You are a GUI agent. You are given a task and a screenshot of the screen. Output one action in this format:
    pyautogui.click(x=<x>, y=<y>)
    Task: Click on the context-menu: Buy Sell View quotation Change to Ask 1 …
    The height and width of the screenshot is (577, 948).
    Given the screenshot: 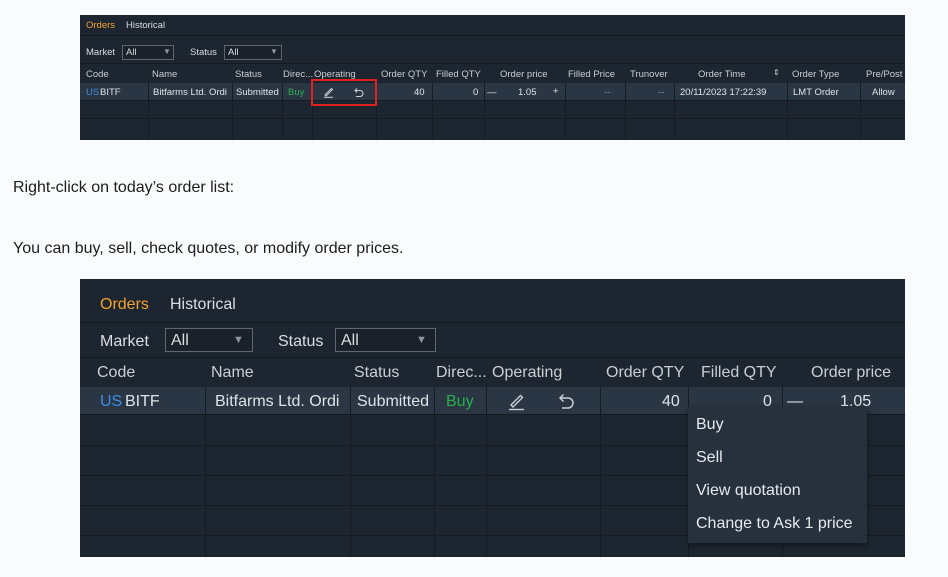 What is the action you would take?
    pyautogui.click(x=777, y=475)
    